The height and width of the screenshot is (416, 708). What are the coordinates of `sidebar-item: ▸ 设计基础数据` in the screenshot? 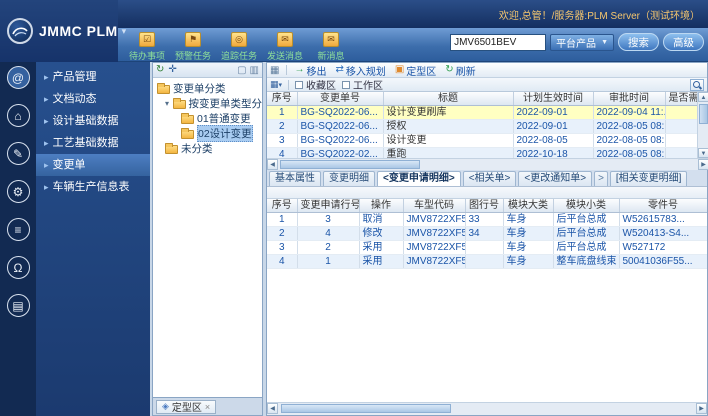 It's located at (93, 121).